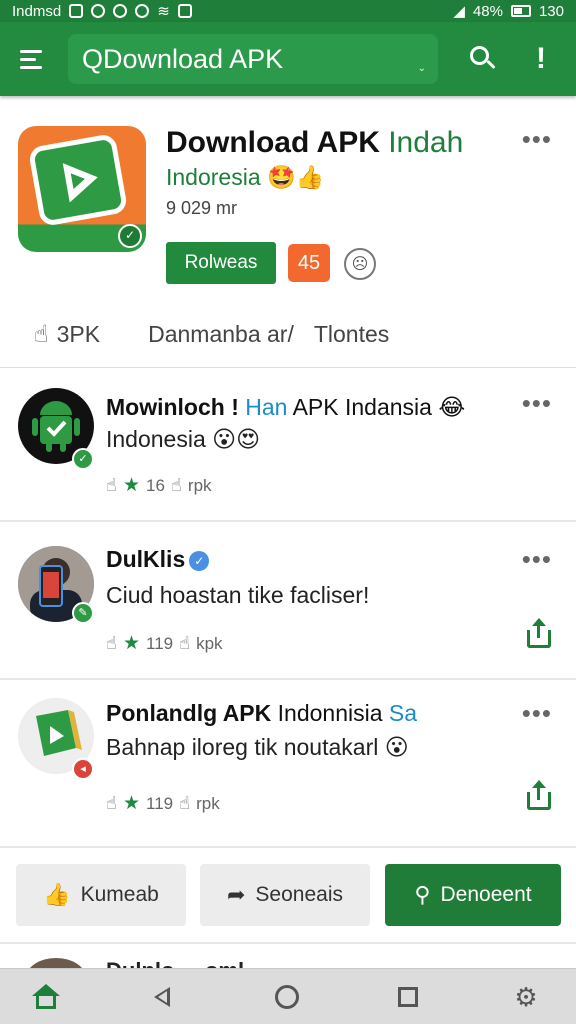 The height and width of the screenshot is (1024, 576). Describe the element at coordinates (266, 407) in the screenshot. I see `post-title-highlight: Han` at that location.